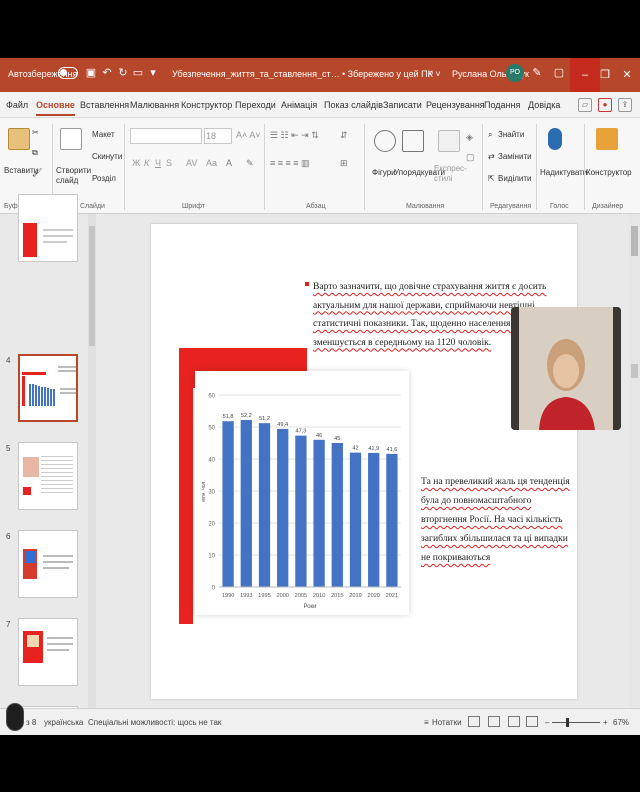 This screenshot has height=792, width=640. I want to click on notes-icon: ≡, so click(426, 722).